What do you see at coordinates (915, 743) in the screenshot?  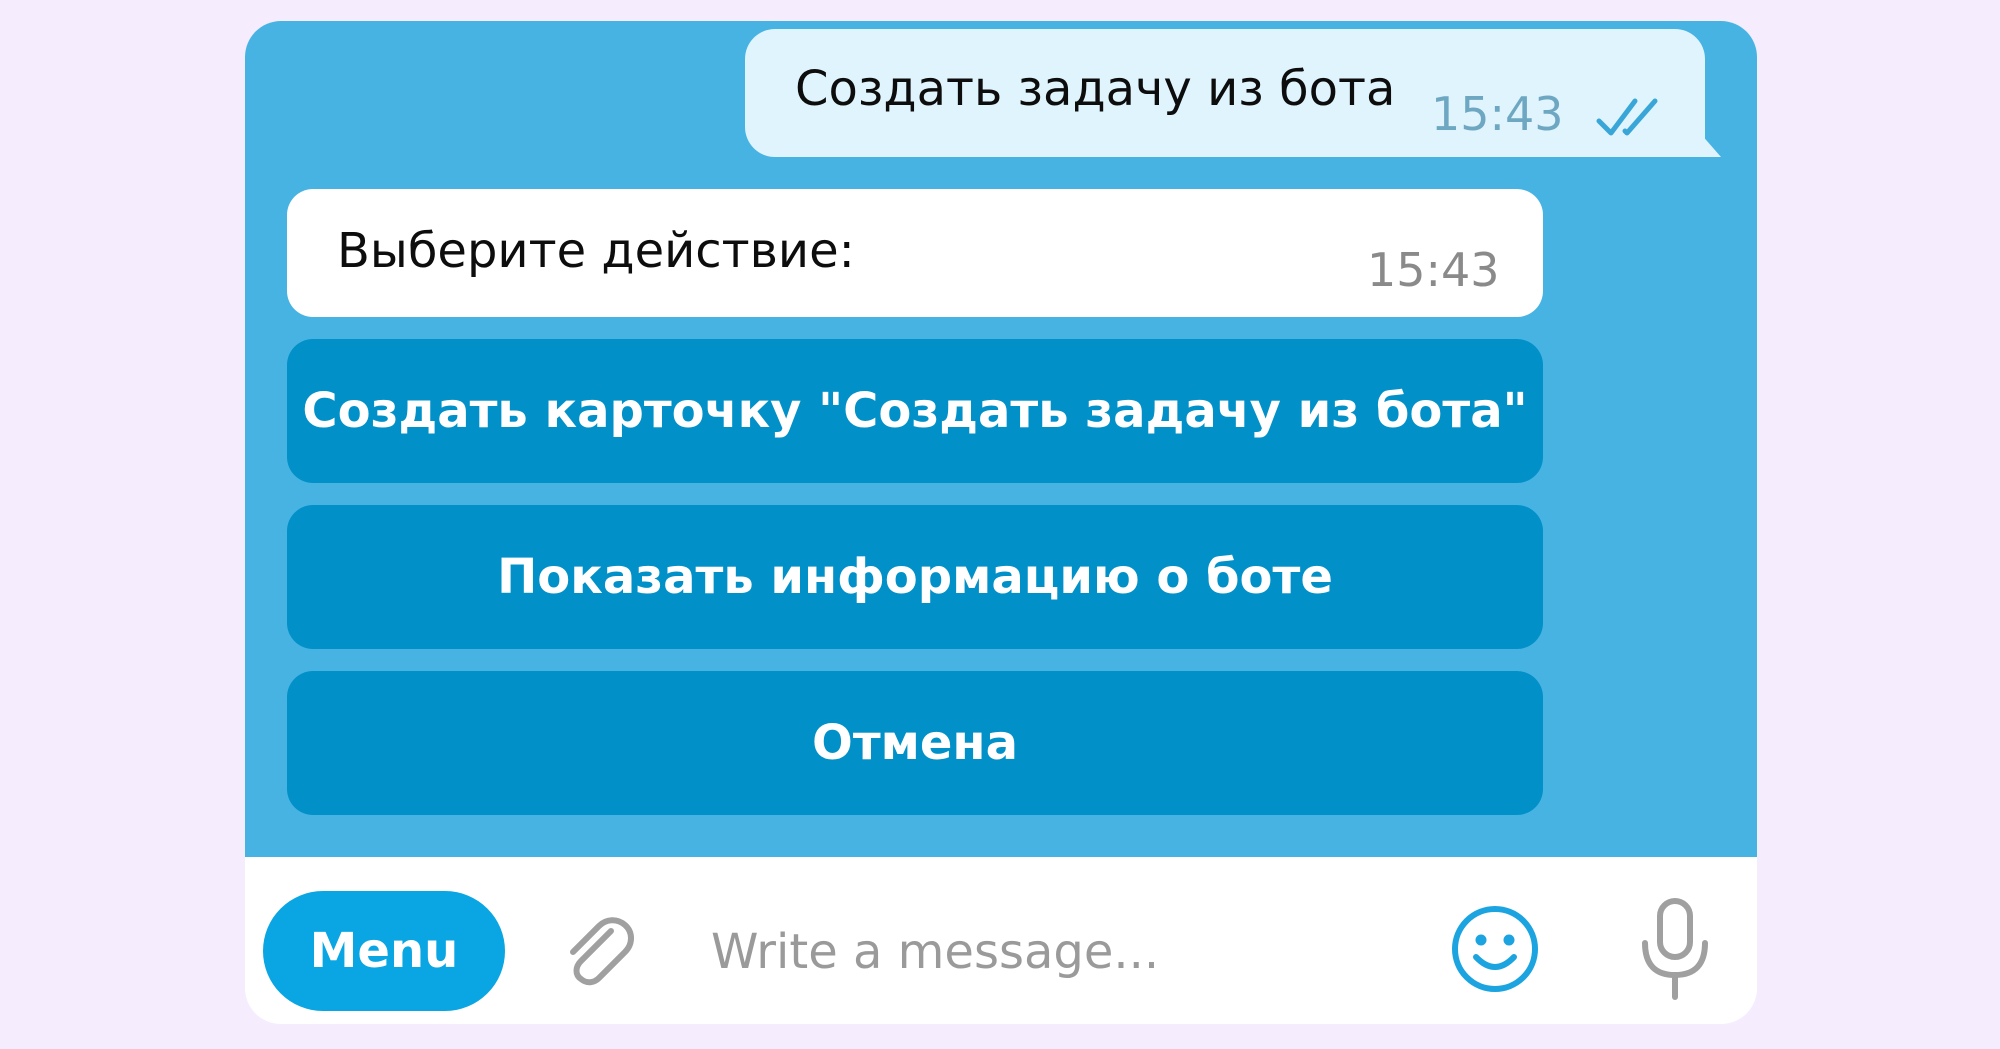 I see `cancel-button: Отмена` at bounding box center [915, 743].